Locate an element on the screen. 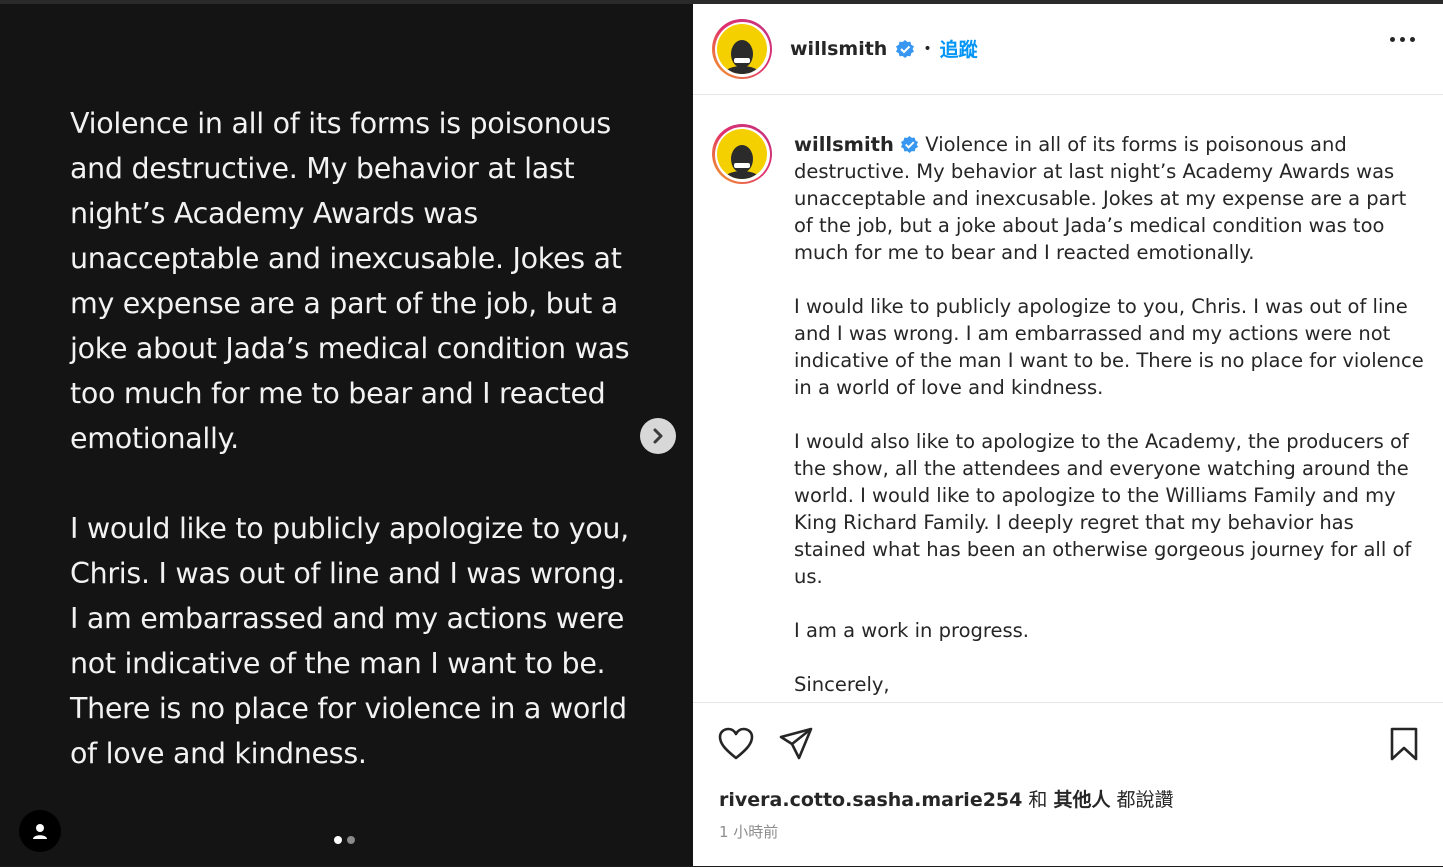  send-icon is located at coordinates (796, 744).